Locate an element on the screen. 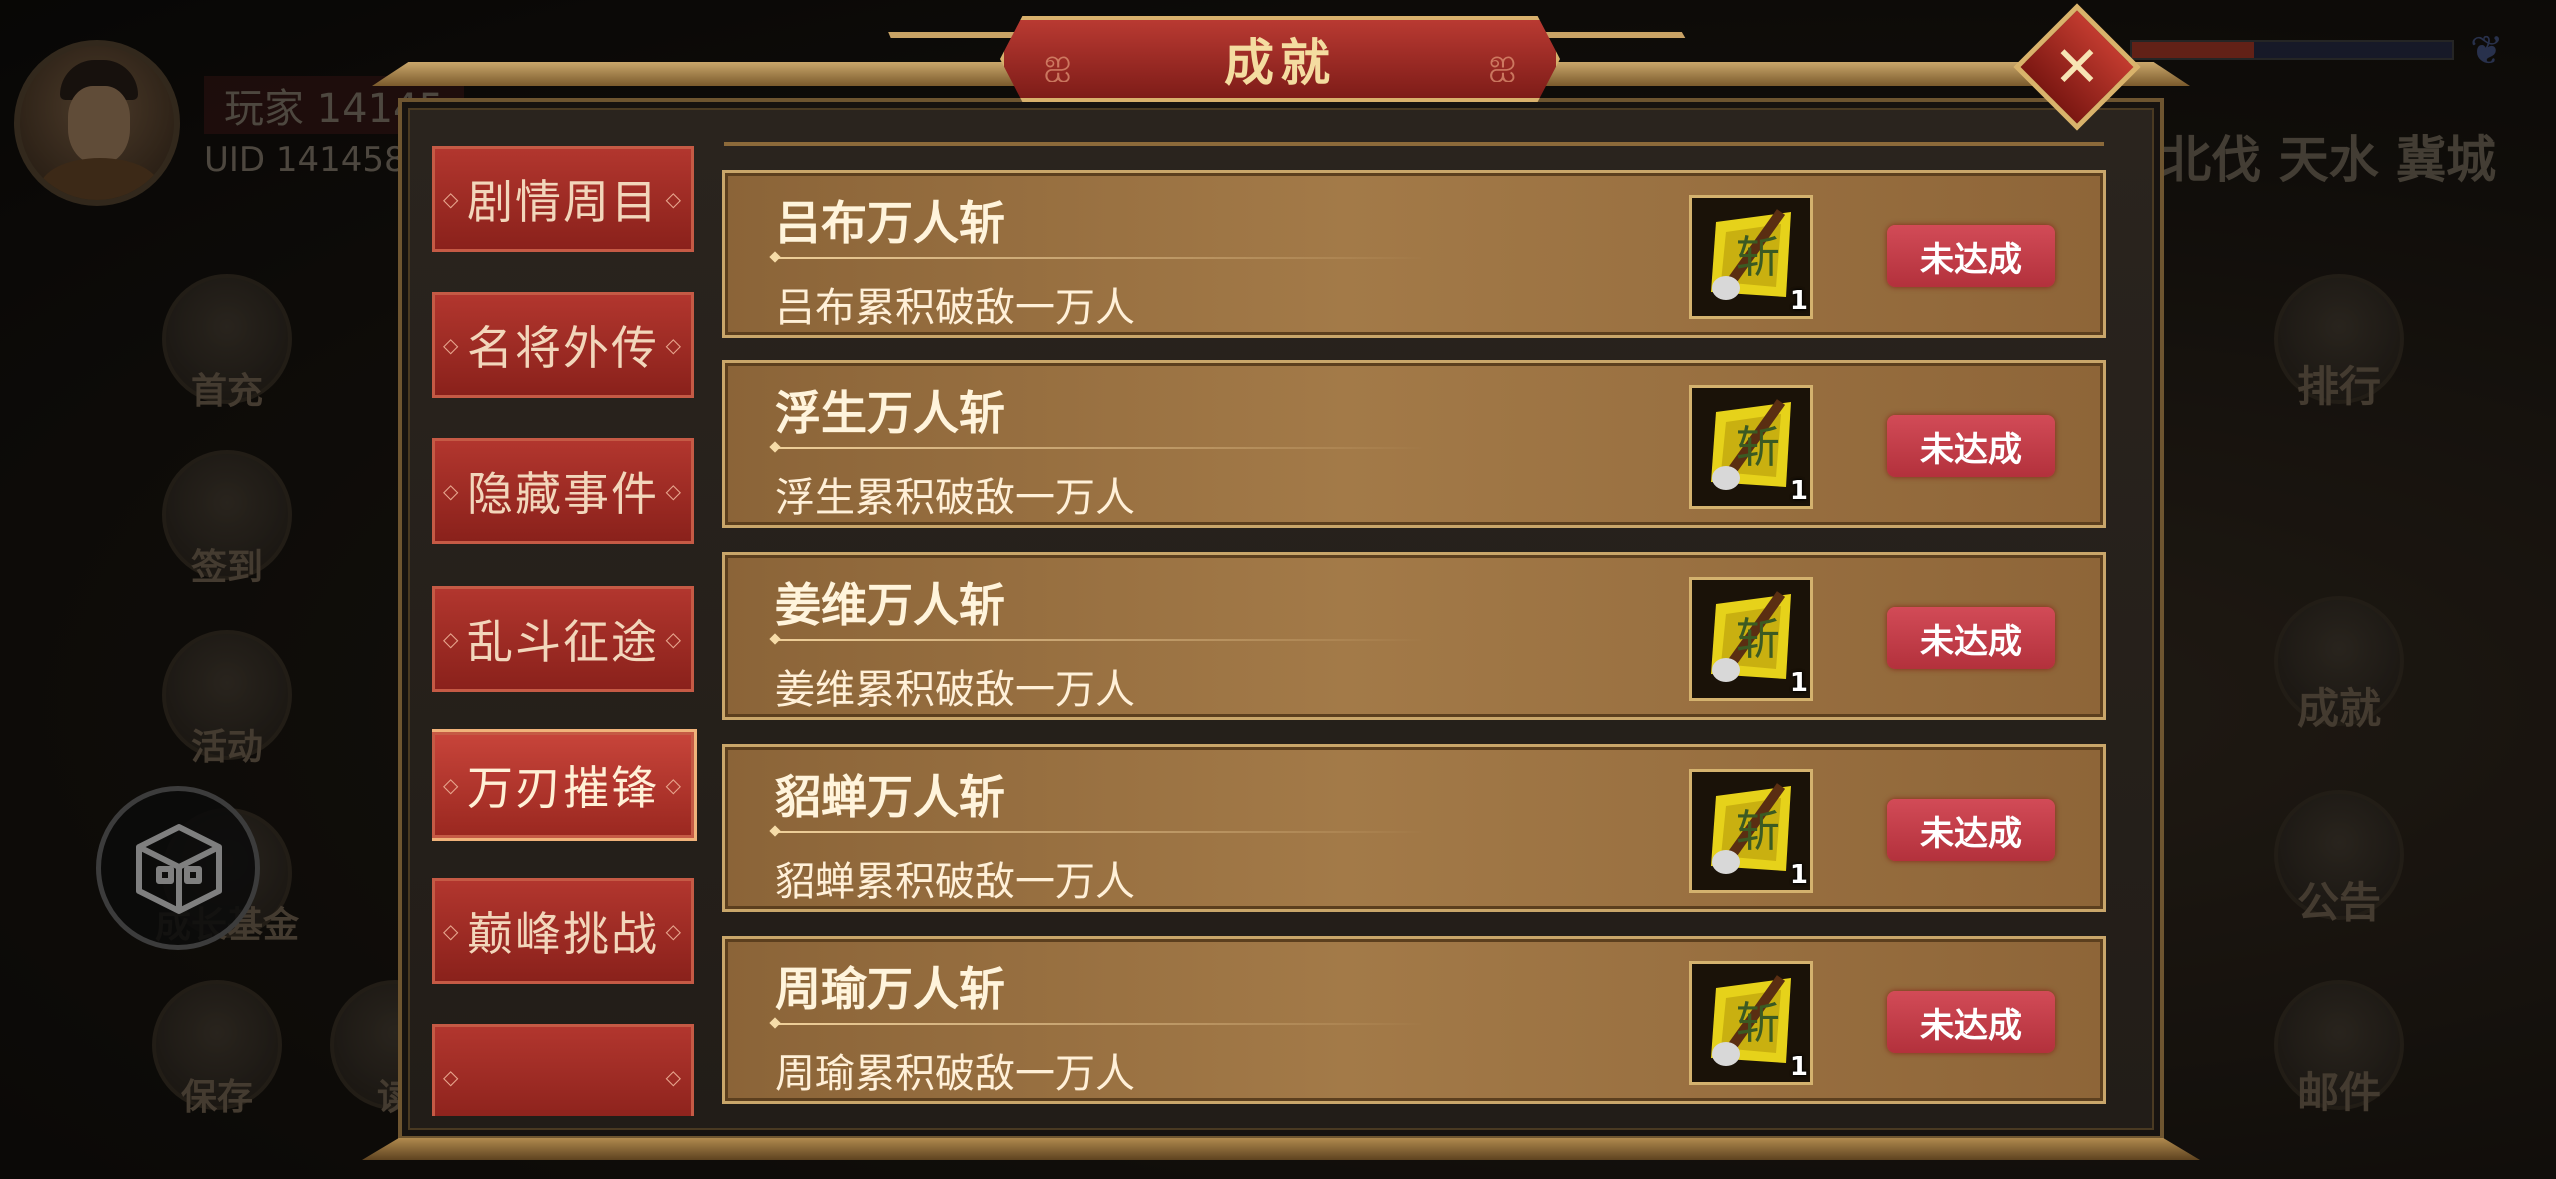  player-card: 玩家 14145 UID 141458 is located at coordinates (239, 125).